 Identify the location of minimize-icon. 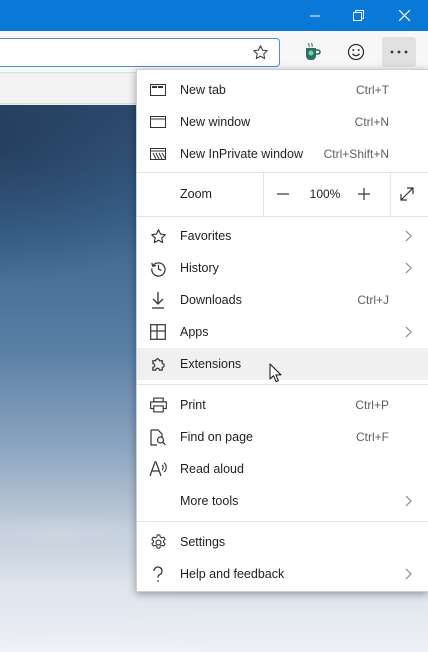
(315, 15).